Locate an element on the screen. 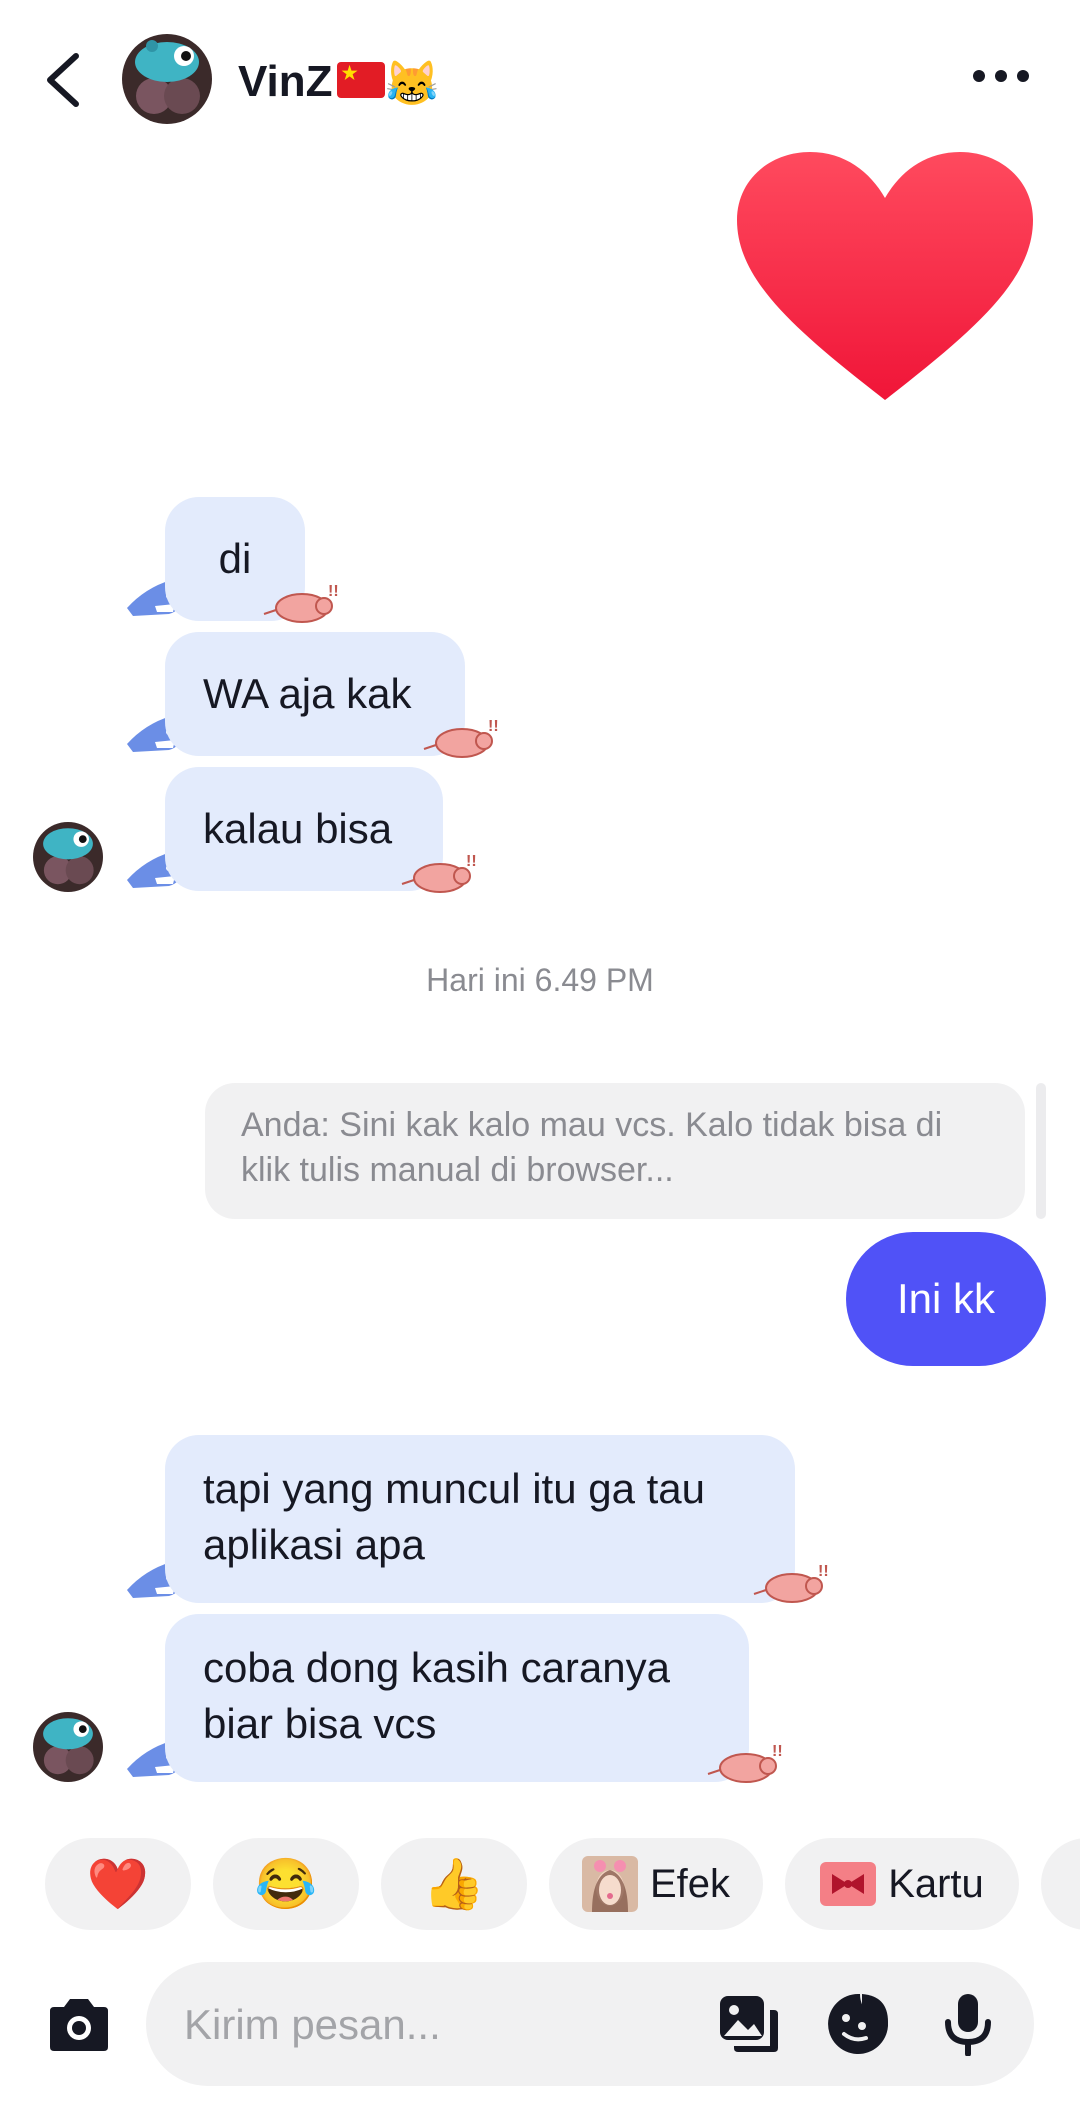 Image resolution: width=1080 pixels, height=2108 pixels. card-button: Kartu is located at coordinates (902, 1884).